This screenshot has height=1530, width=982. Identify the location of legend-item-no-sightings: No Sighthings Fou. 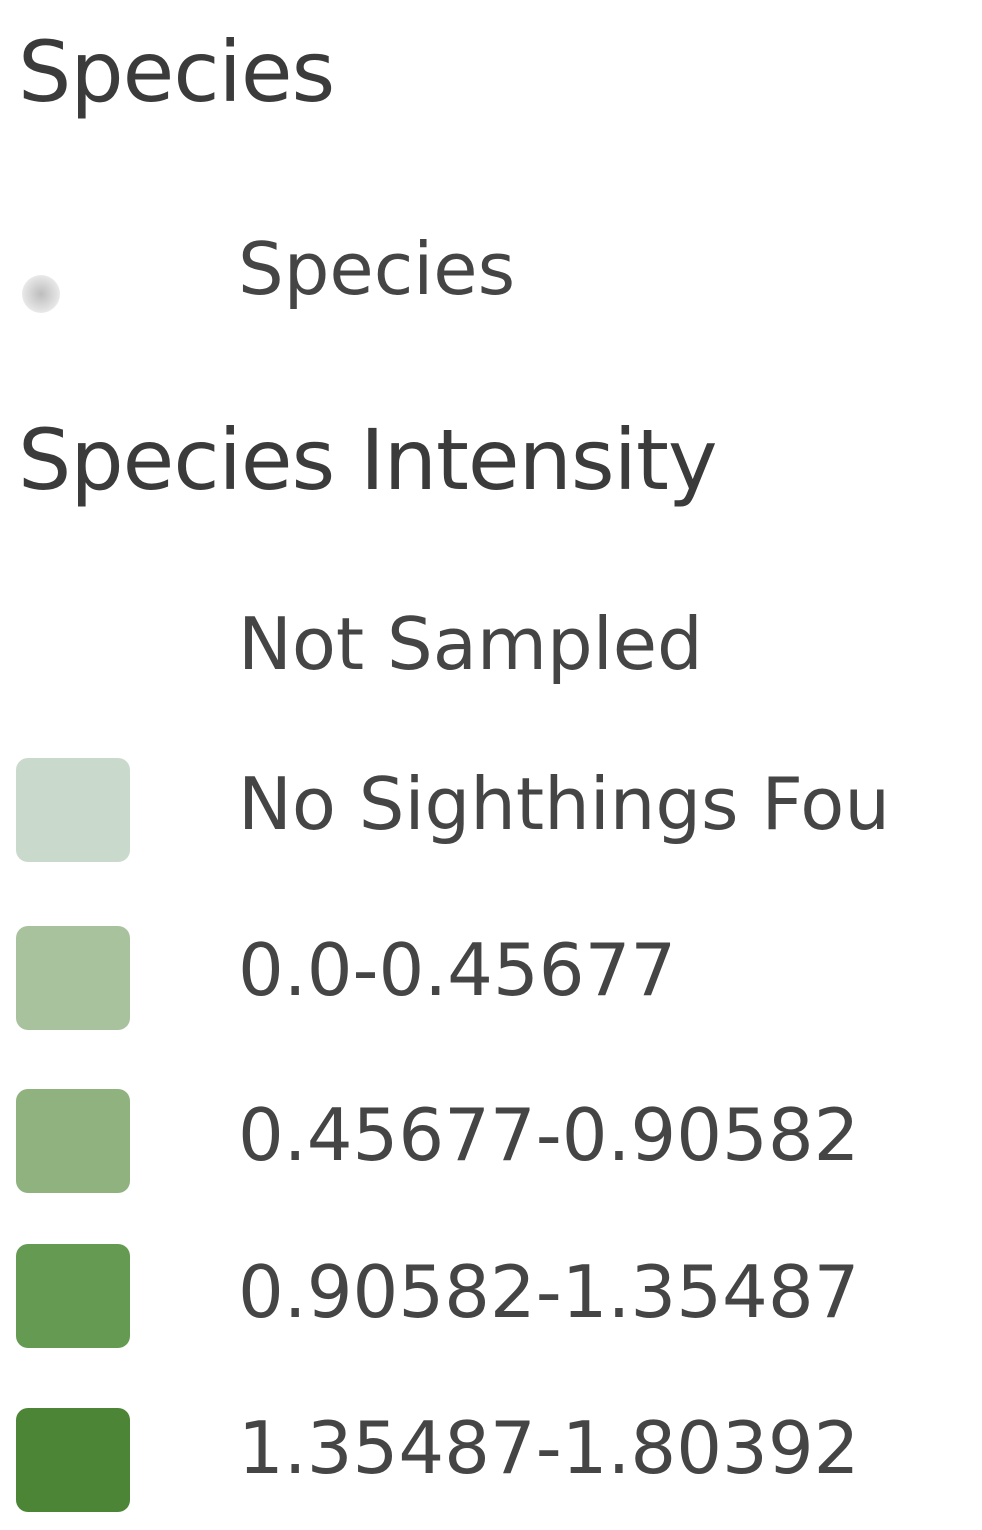
(491, 815).